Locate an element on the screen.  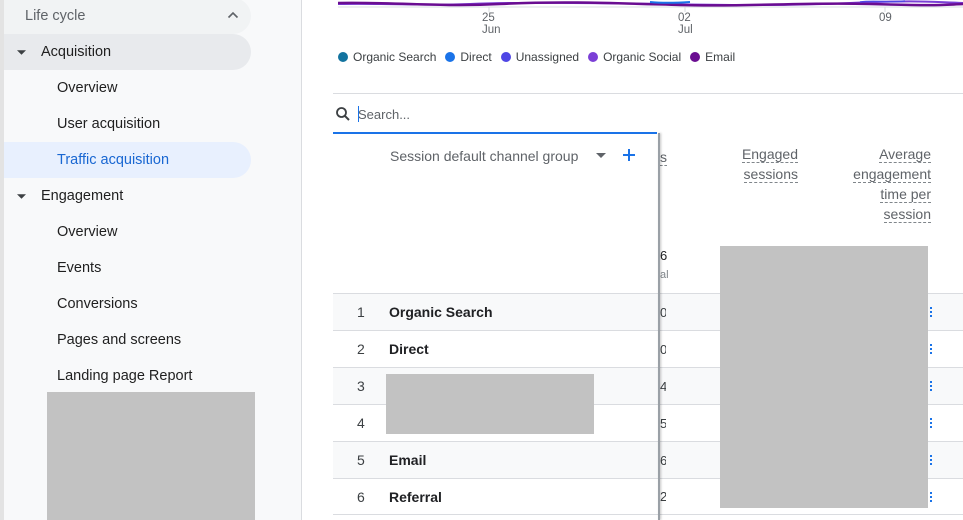
text-cursor is located at coordinates (358, 114).